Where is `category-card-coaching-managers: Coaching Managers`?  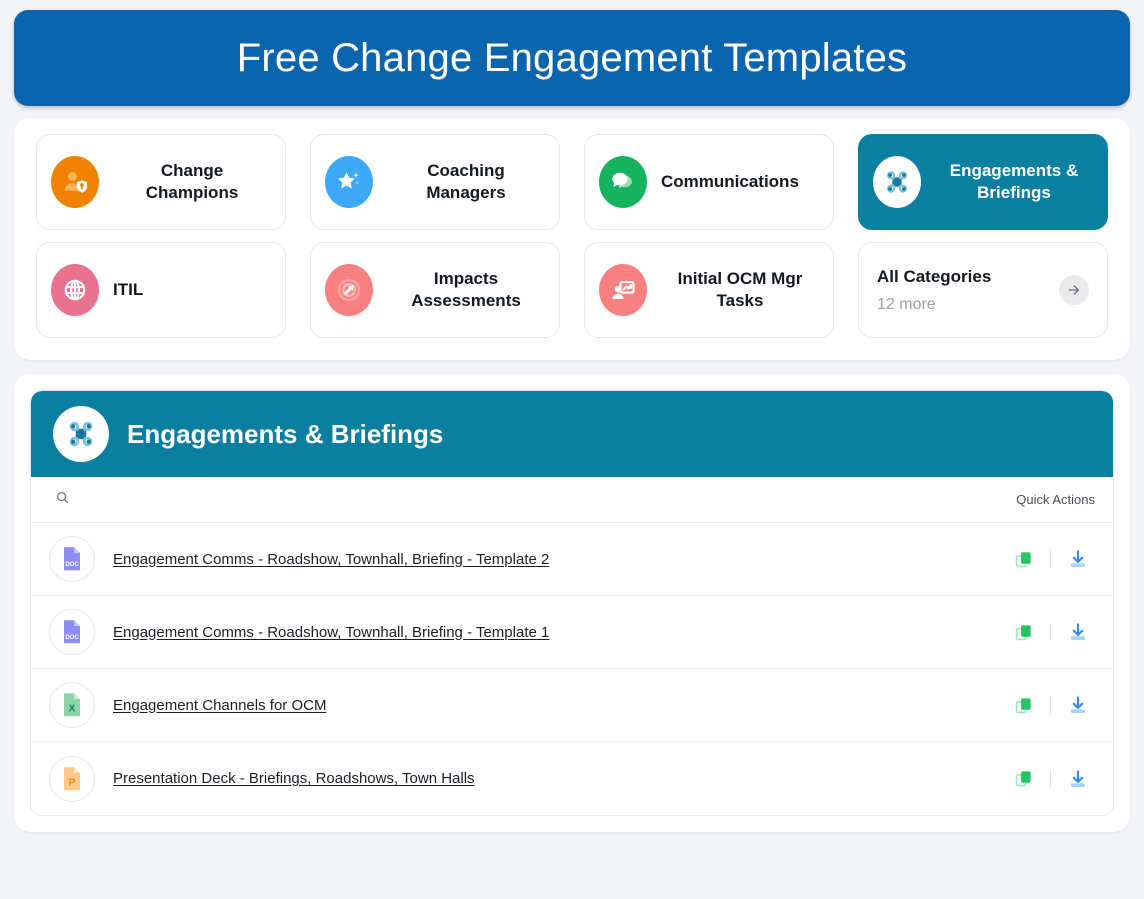 category-card-coaching-managers: Coaching Managers is located at coordinates (435, 182).